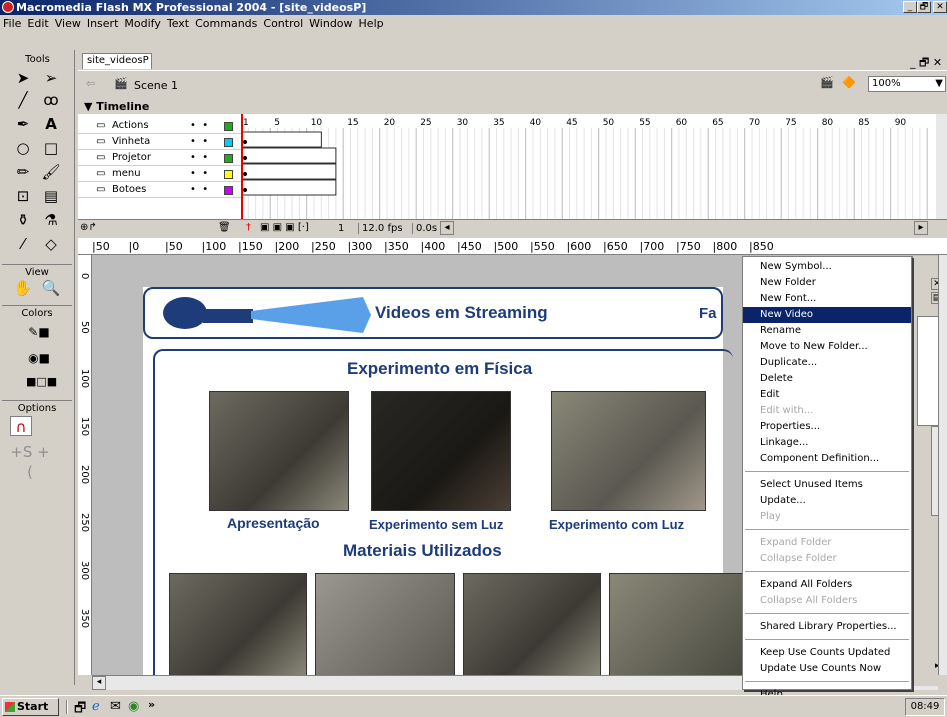 The image size is (947, 717). What do you see at coordinates (942, 465) in the screenshot?
I see `stage-vscroll` at bounding box center [942, 465].